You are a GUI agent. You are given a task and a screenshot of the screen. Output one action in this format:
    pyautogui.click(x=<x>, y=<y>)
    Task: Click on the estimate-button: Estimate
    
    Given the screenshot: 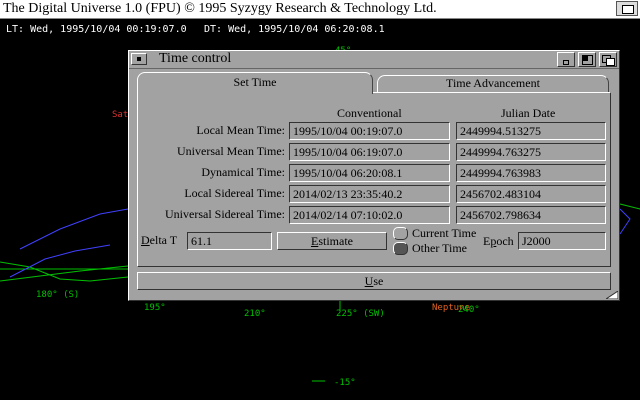 What is the action you would take?
    pyautogui.click(x=332, y=241)
    